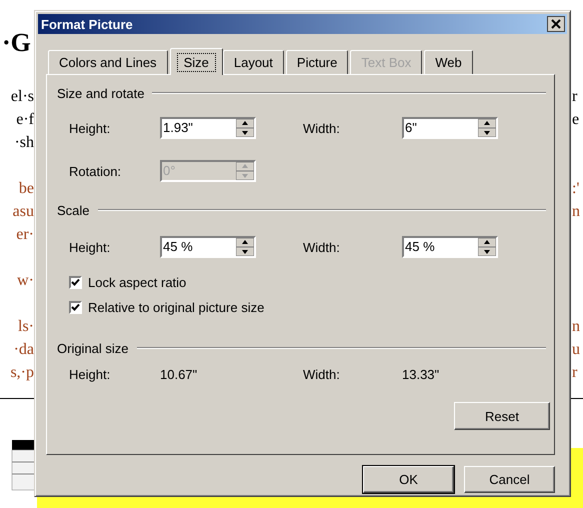 This screenshot has width=583, height=508. I want to click on dialog-button: OK, so click(408, 479).